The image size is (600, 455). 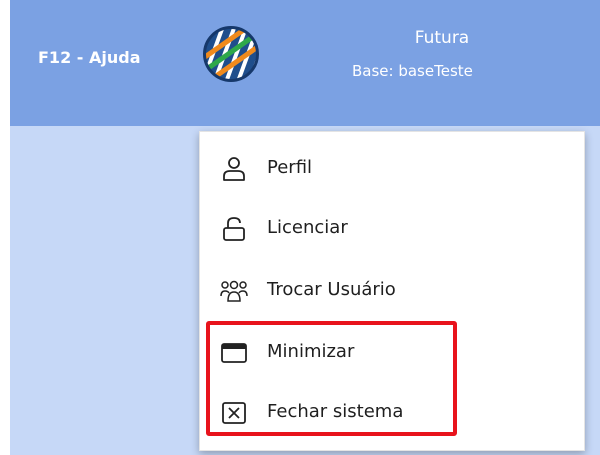 What do you see at coordinates (392, 353) in the screenshot?
I see `menu-item-minimizar: Minimizar` at bounding box center [392, 353].